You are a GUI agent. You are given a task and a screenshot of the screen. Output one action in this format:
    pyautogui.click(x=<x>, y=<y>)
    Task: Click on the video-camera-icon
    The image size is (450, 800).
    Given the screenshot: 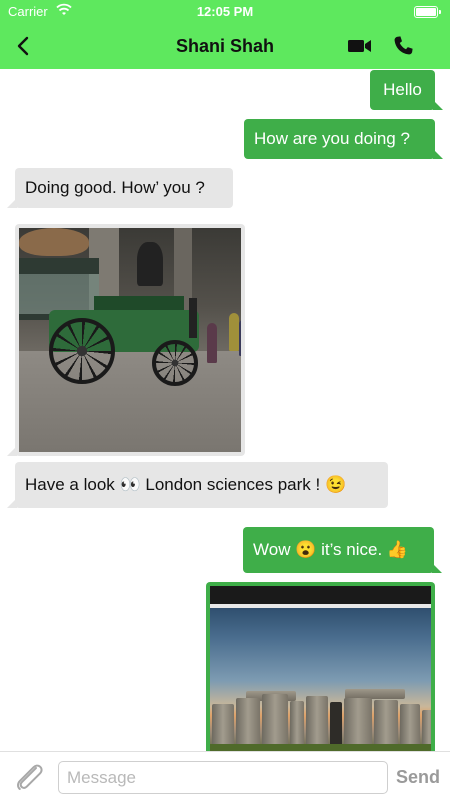 What is the action you would take?
    pyautogui.click(x=360, y=46)
    